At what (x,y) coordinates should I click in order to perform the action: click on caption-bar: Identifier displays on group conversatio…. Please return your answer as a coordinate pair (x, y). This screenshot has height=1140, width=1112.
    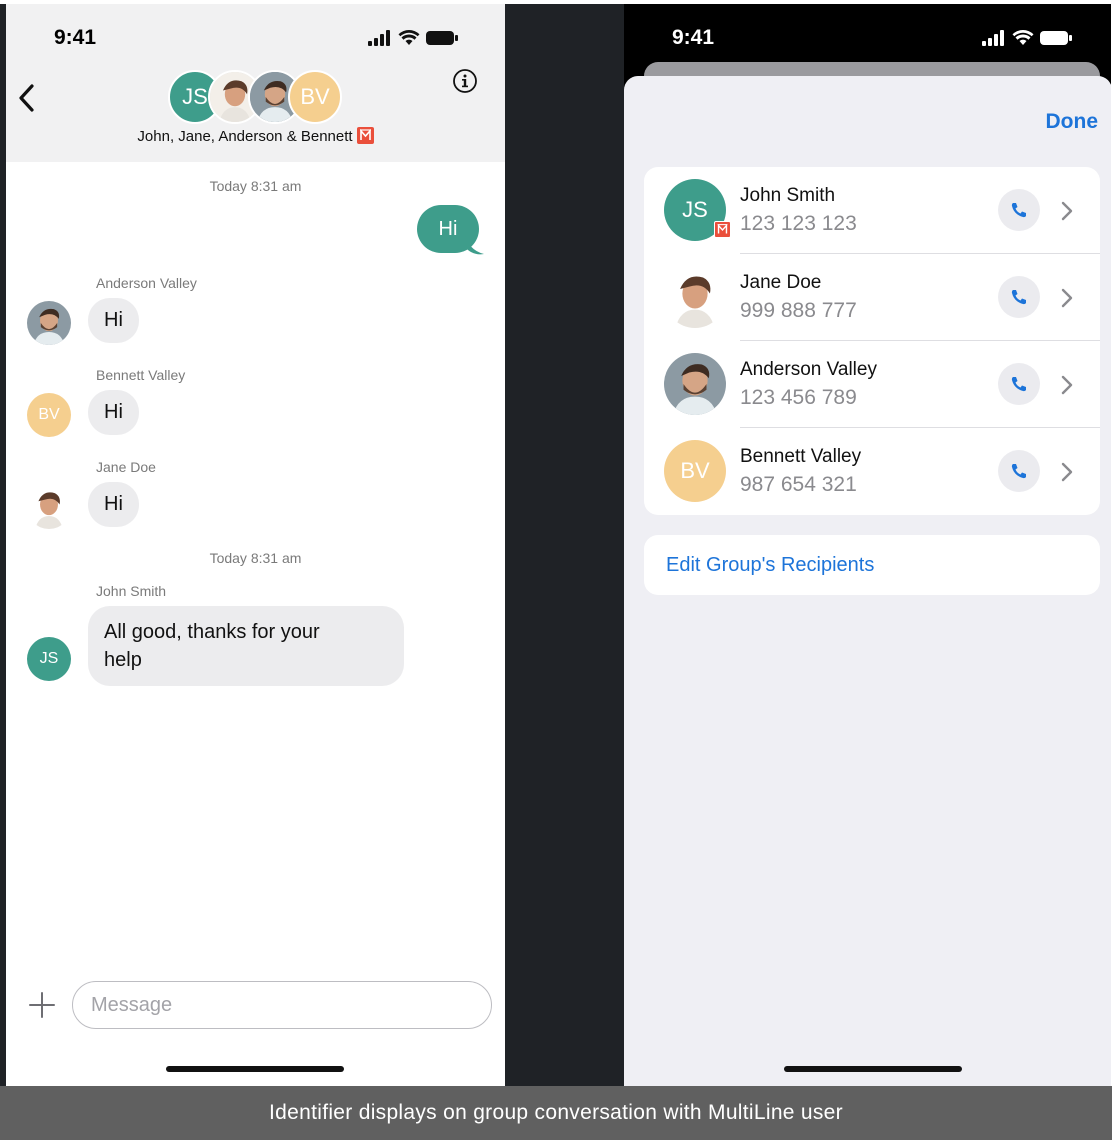
    Looking at the image, I should click on (556, 1113).